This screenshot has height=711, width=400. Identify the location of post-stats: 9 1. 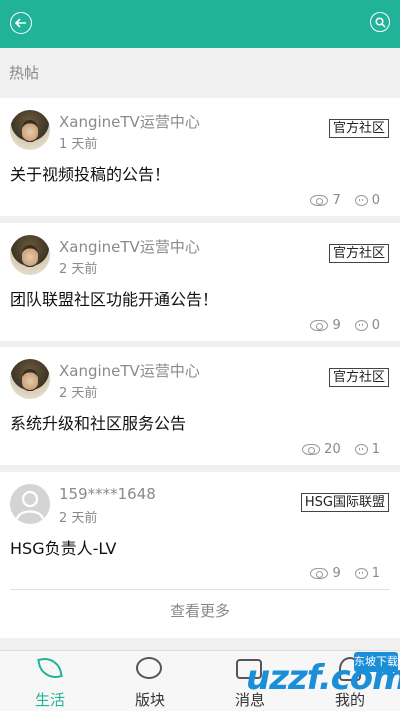
(345, 573).